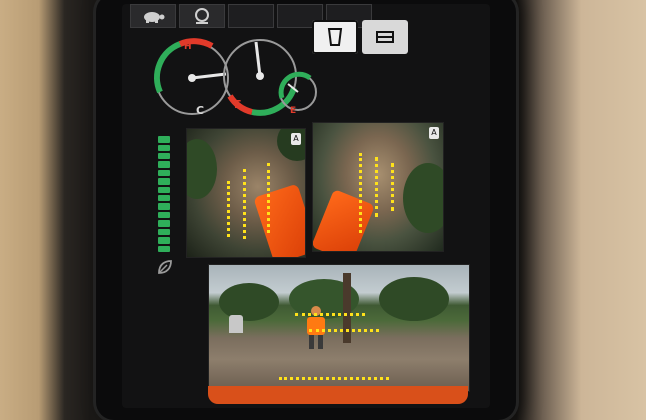 The image size is (646, 420). I want to click on rear-camera, so click(339, 328).